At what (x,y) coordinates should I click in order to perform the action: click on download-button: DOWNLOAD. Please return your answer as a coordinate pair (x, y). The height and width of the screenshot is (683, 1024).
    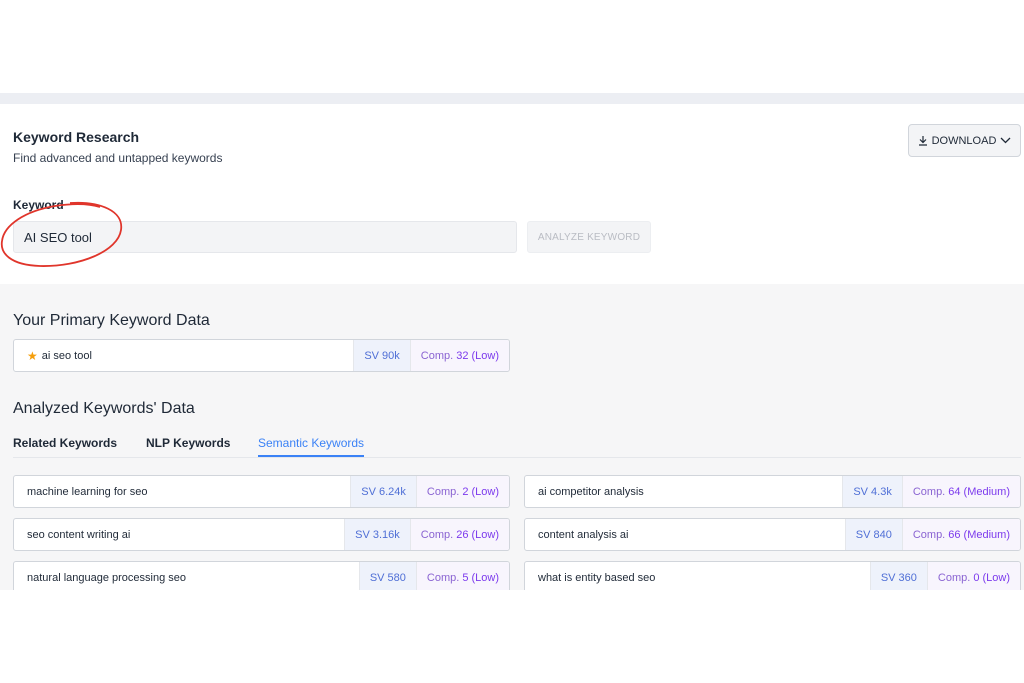
    Looking at the image, I should click on (964, 140).